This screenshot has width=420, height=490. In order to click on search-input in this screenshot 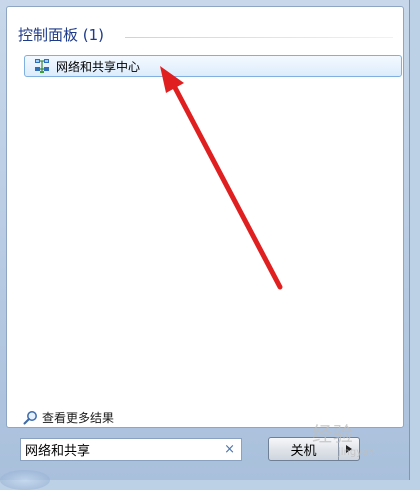, I will do `click(120, 449)`.